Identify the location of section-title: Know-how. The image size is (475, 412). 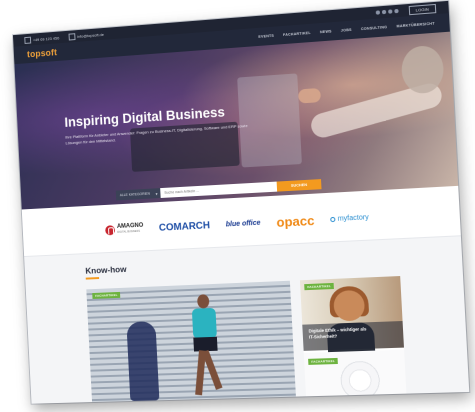
(106, 270).